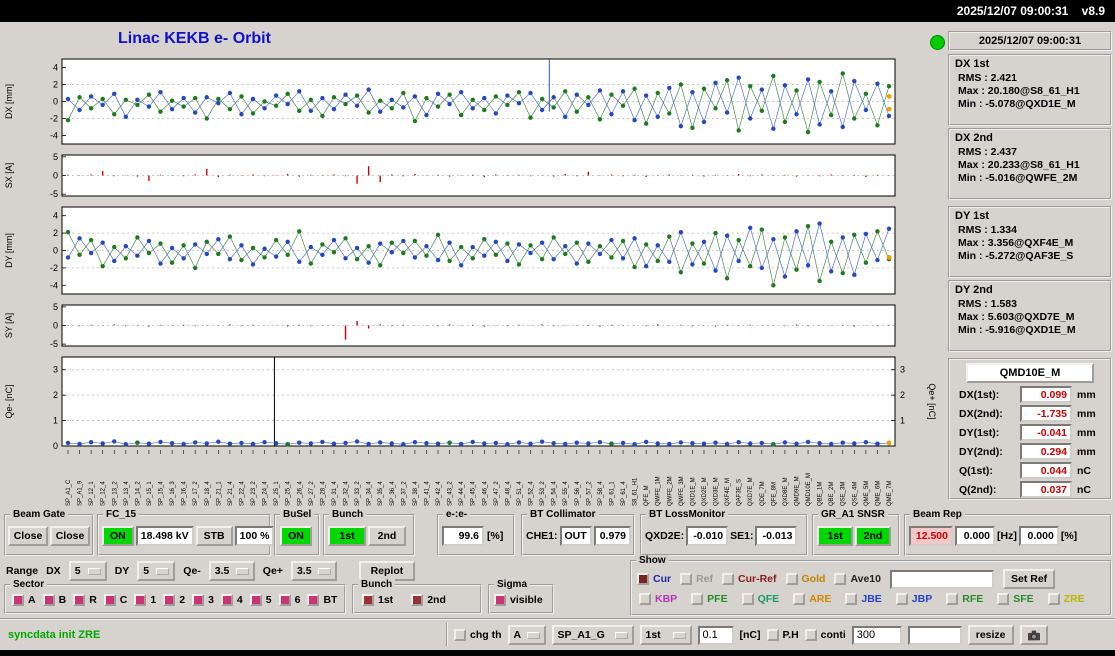 The image size is (1115, 656). Describe the element at coordinates (696, 579) in the screenshot. I see `show-ref-toggle: Ref` at that location.